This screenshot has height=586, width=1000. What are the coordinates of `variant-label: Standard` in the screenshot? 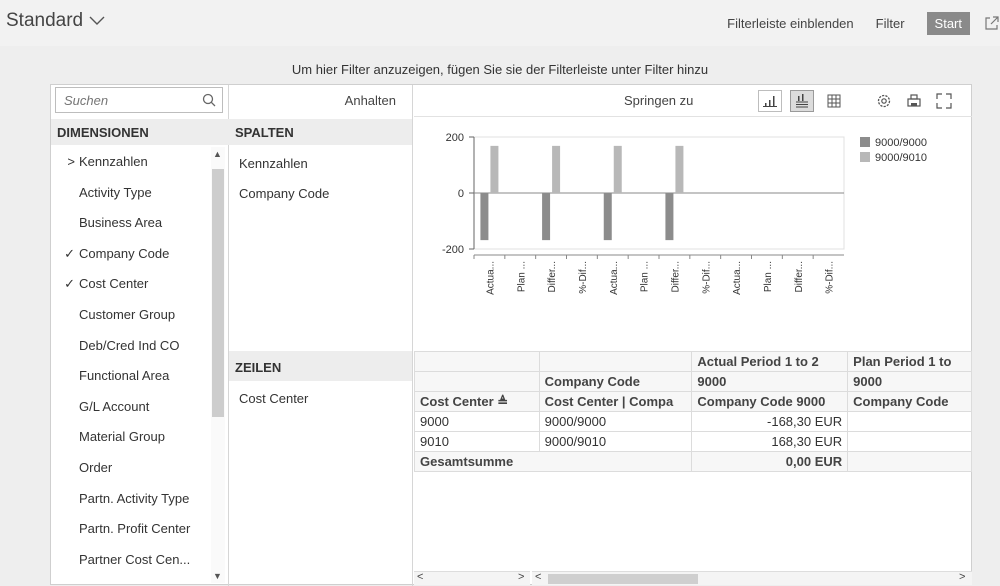 It's located at (45, 20).